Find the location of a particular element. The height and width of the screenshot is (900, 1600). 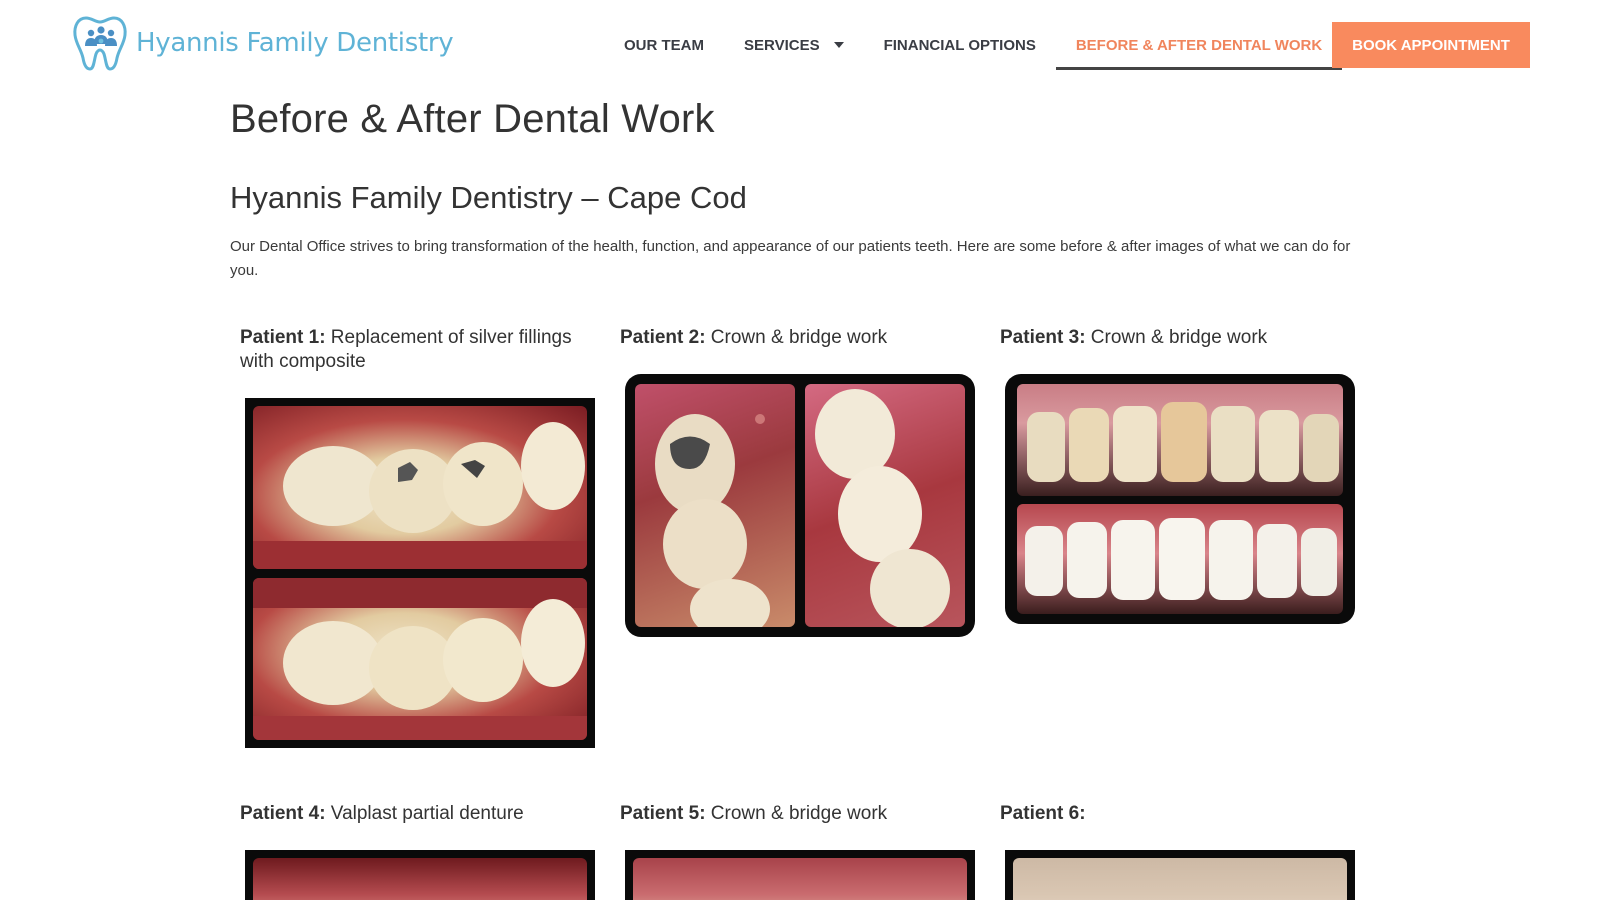

chevron-down-icon is located at coordinates (838, 45).